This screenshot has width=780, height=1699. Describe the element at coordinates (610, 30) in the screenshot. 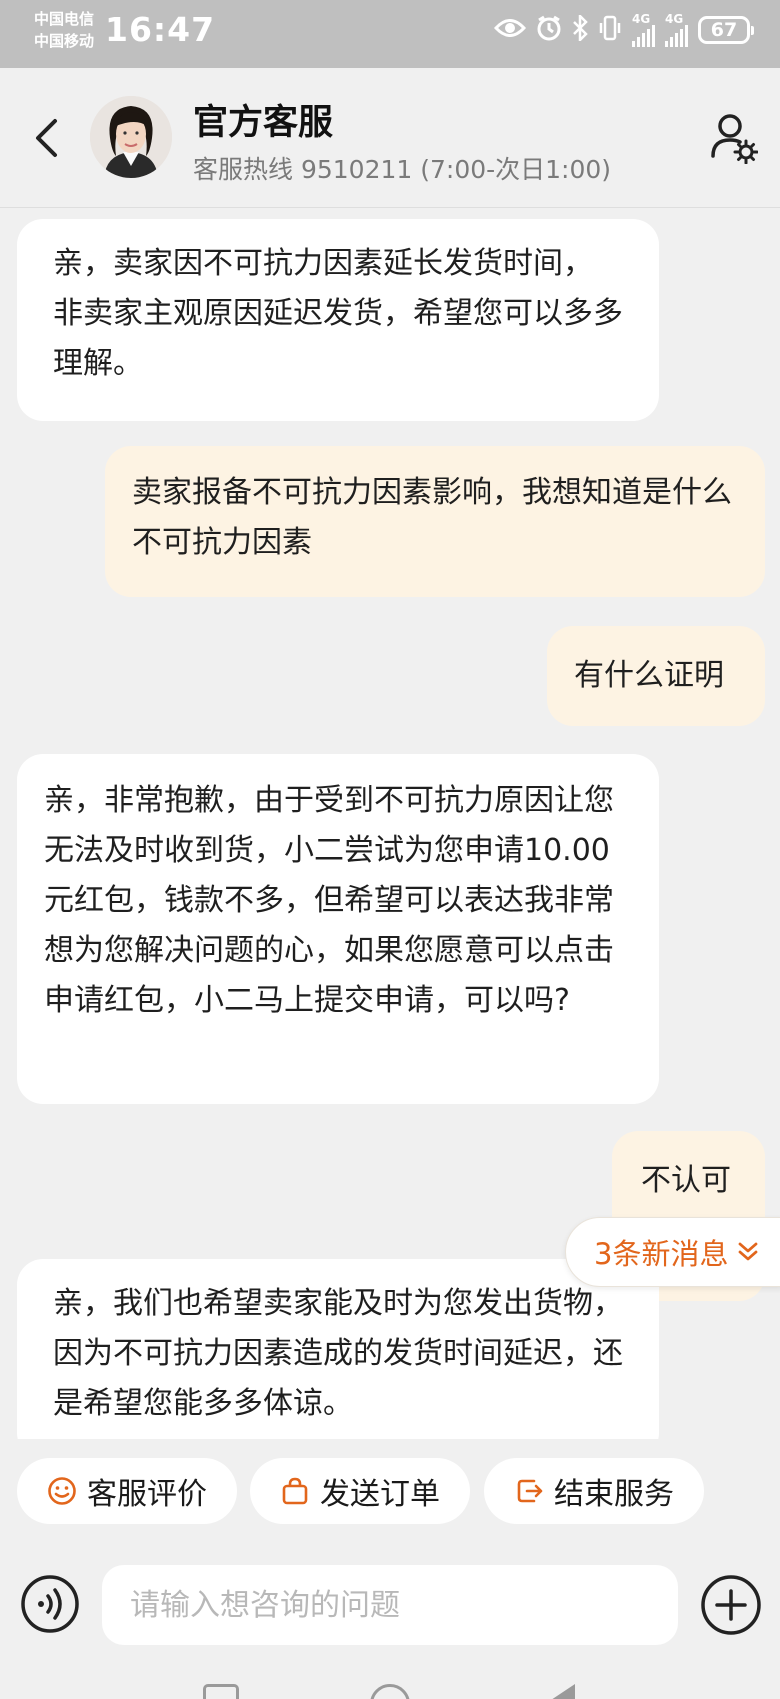

I see `vibrate-icon` at that location.